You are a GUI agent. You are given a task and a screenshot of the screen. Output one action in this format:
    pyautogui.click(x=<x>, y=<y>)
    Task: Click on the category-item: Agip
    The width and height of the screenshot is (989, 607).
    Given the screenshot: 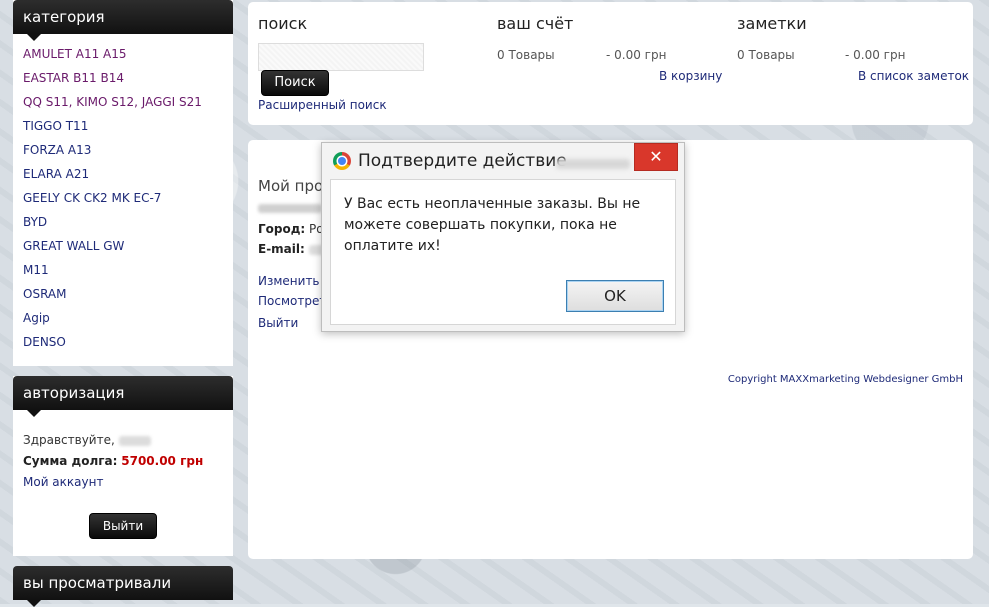 What is the action you would take?
    pyautogui.click(x=128, y=318)
    